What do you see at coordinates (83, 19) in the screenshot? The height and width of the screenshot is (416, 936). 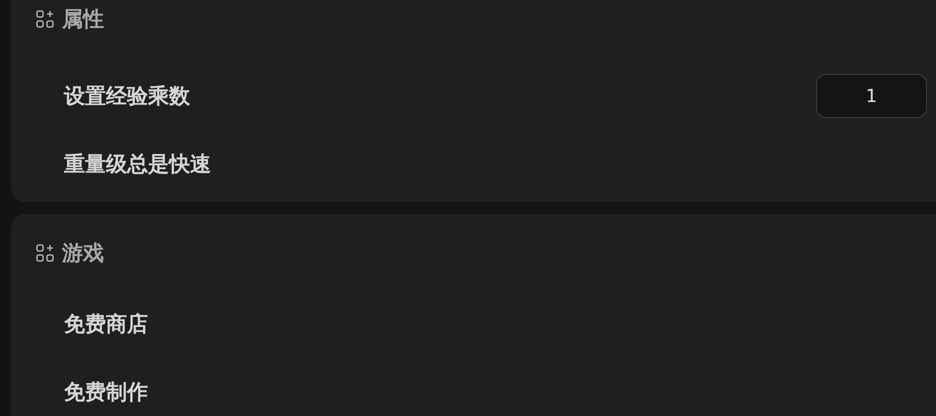 I see `section-title: 属性` at bounding box center [83, 19].